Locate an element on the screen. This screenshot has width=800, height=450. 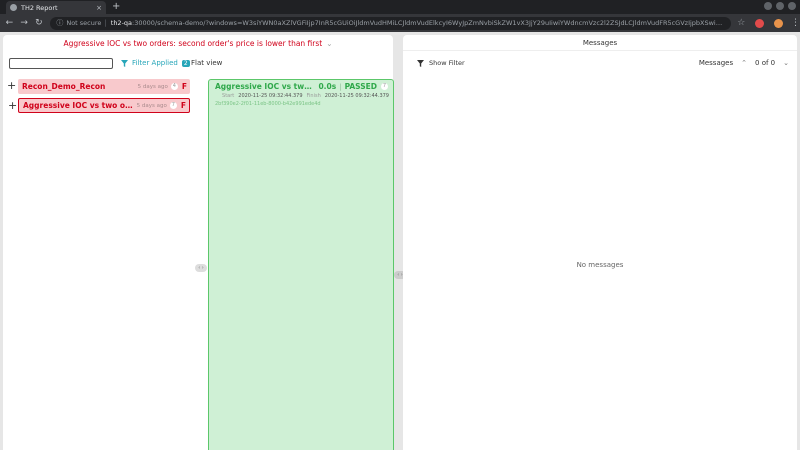
messages-panel-title: Messages is located at coordinates (600, 43).